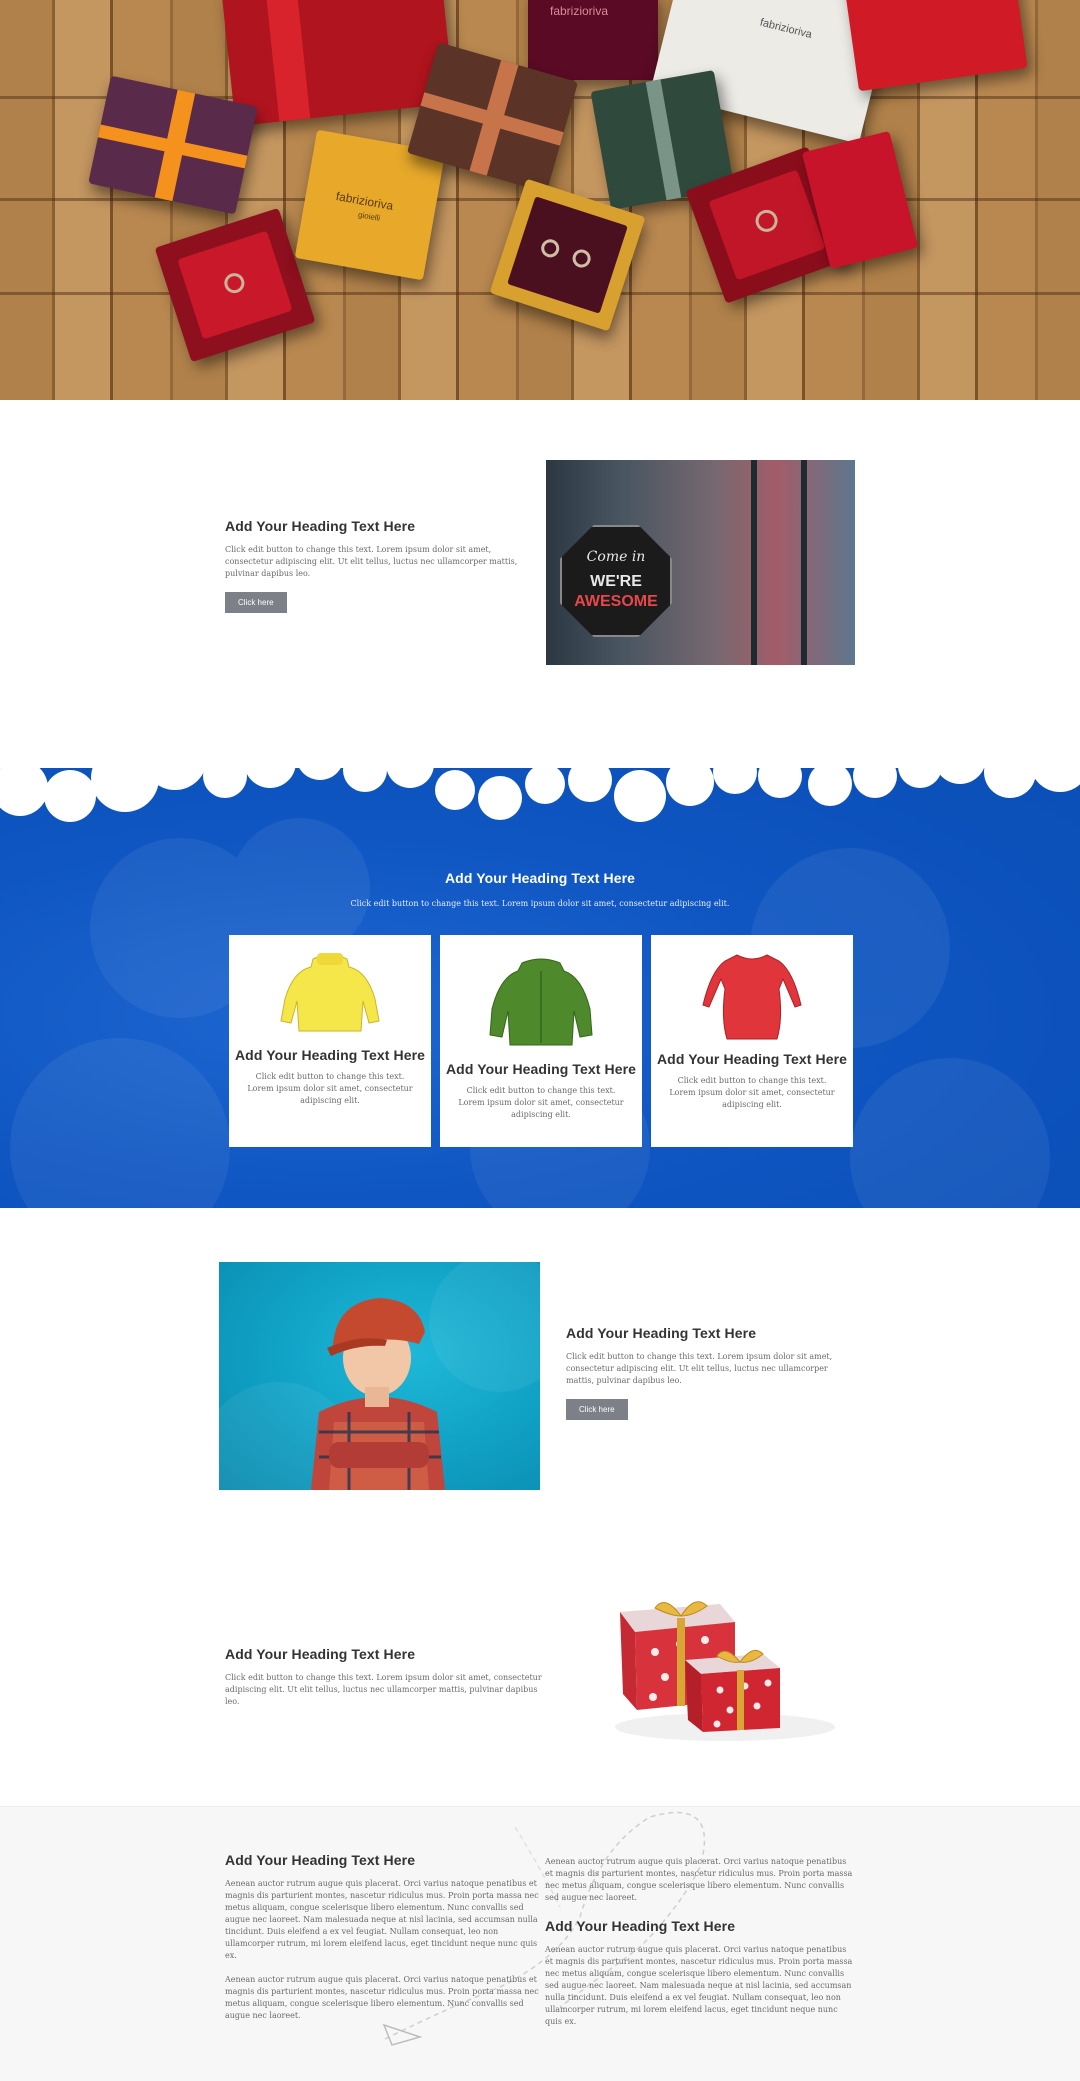 The width and height of the screenshot is (1080, 2081). I want to click on sign-mid-text: WE'RE, so click(616, 581).